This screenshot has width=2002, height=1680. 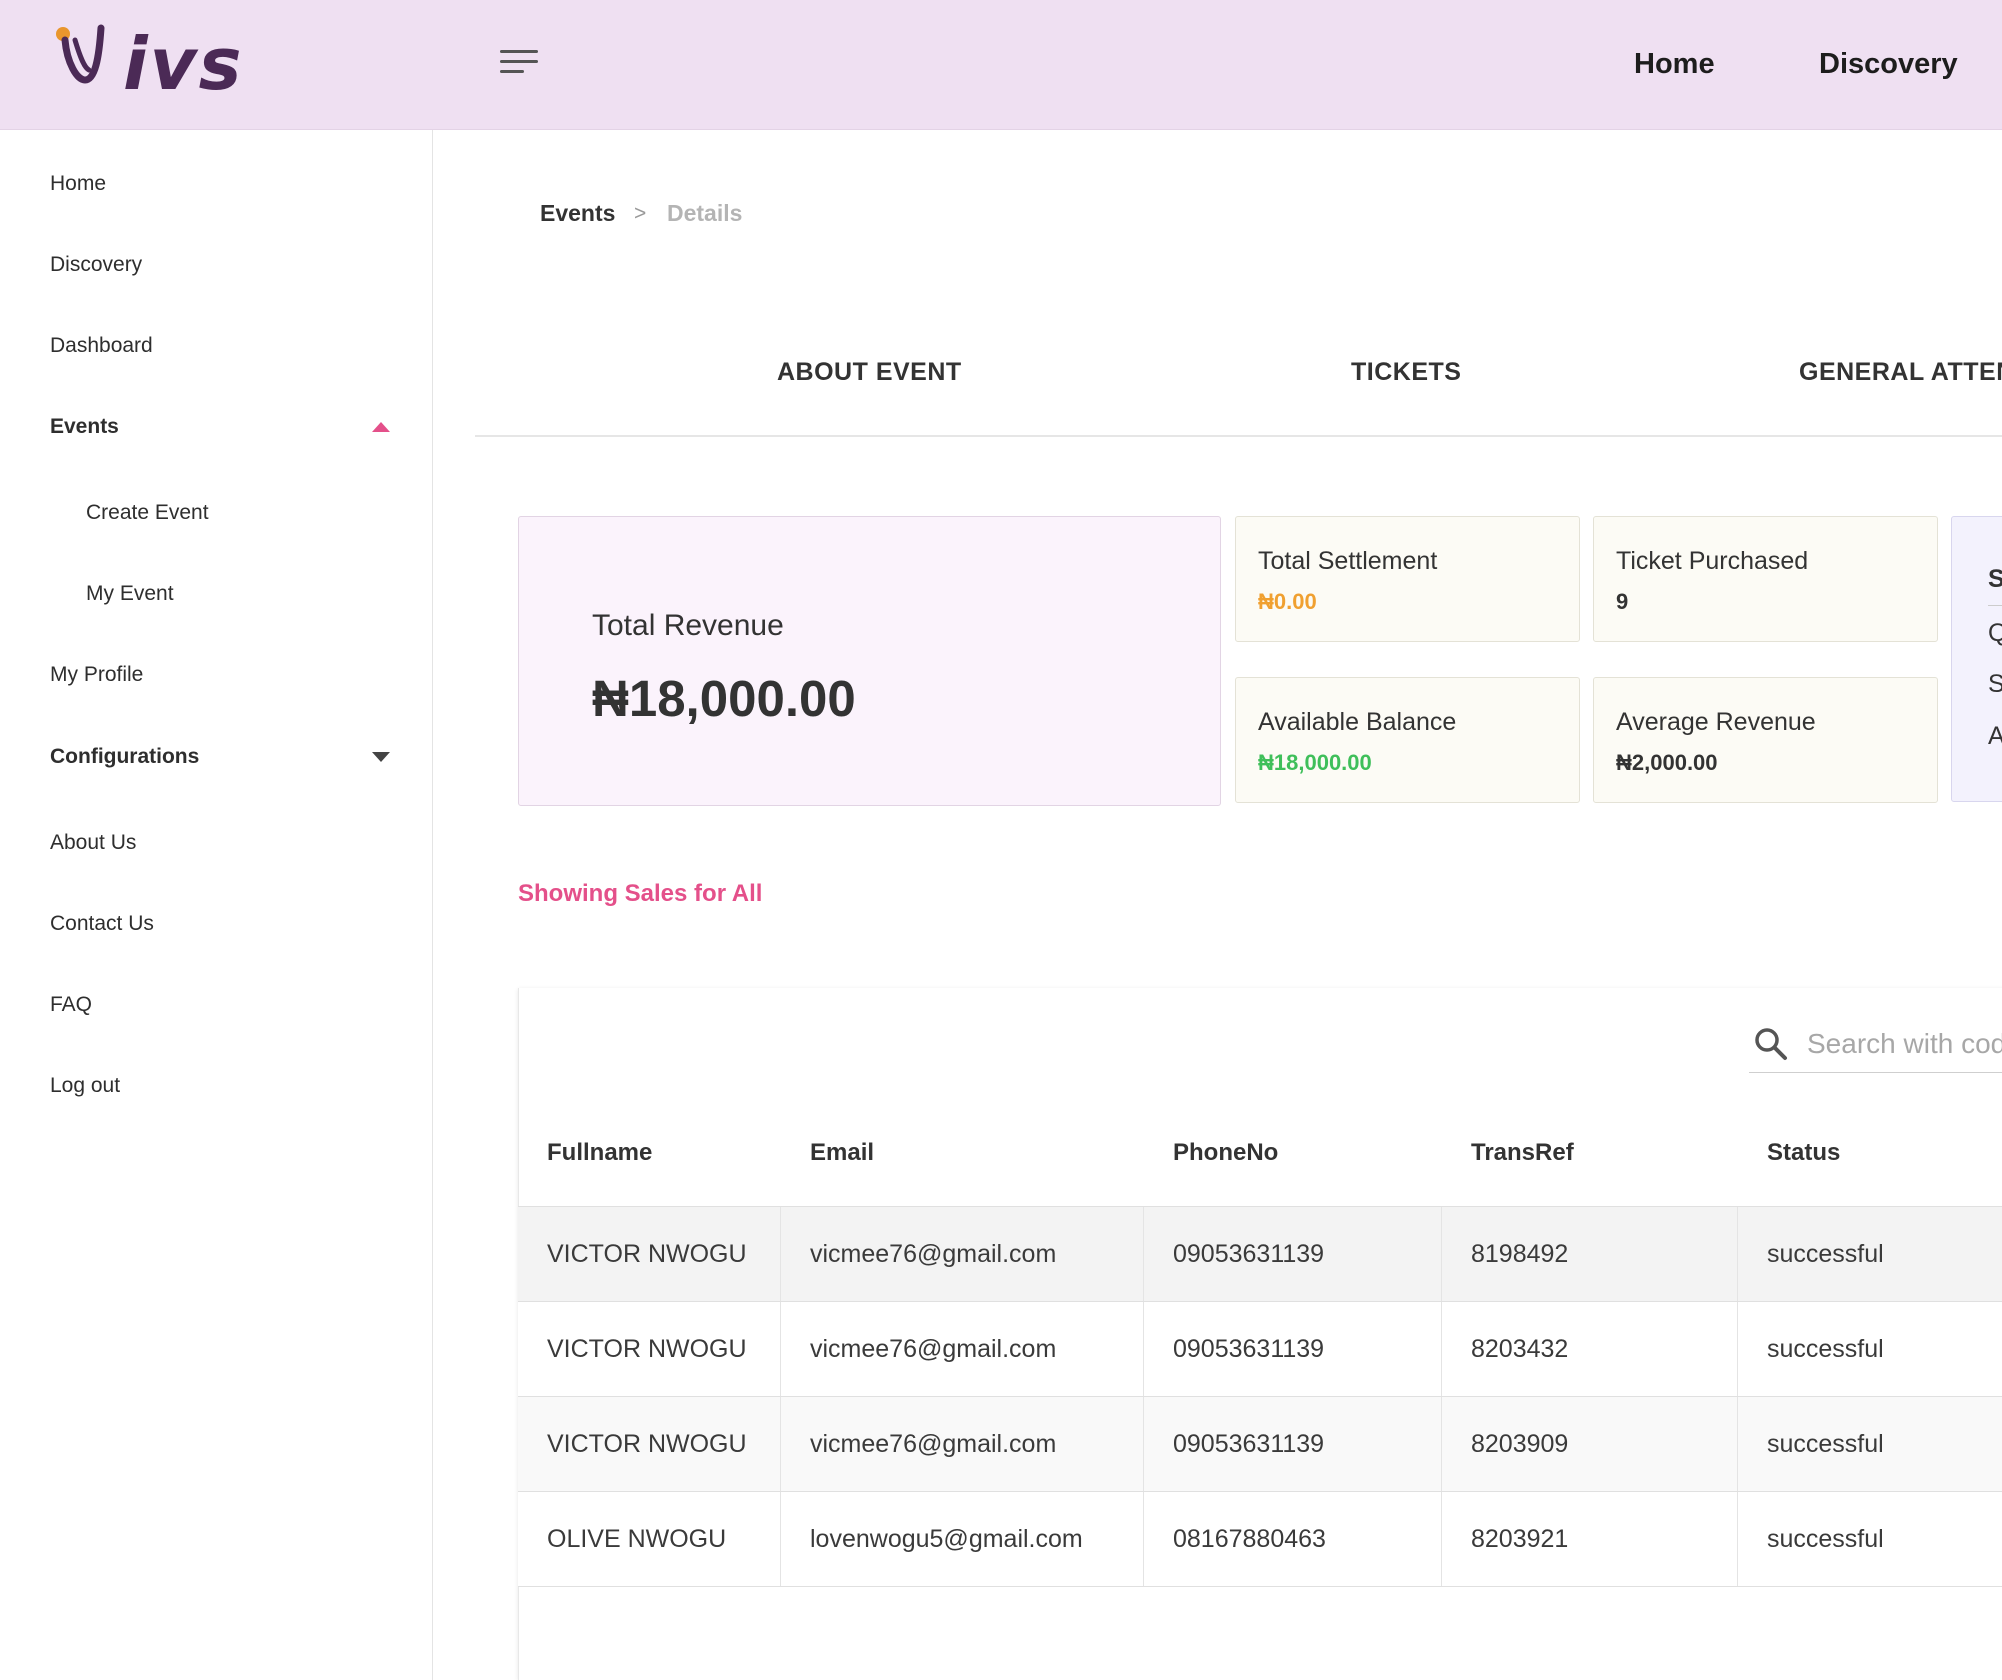 I want to click on top-header: ivs Home Discovery, so click(x=1001, y=65).